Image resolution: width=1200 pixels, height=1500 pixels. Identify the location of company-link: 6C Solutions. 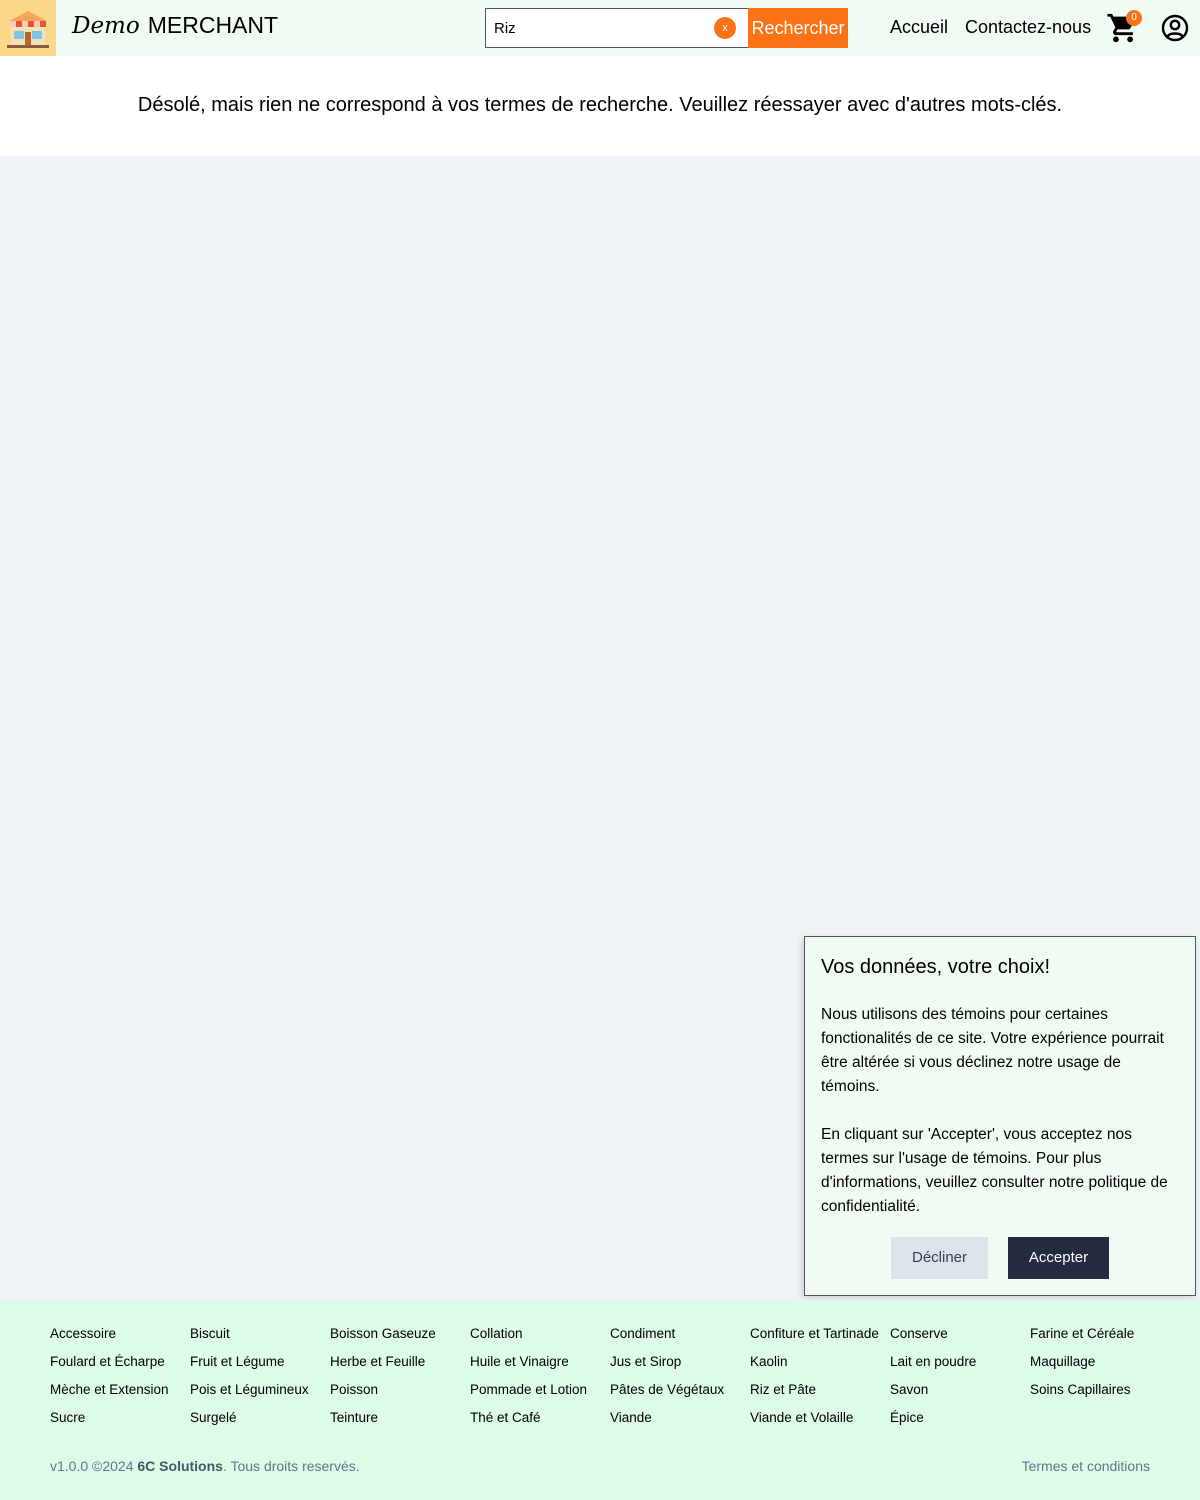
(180, 1466).